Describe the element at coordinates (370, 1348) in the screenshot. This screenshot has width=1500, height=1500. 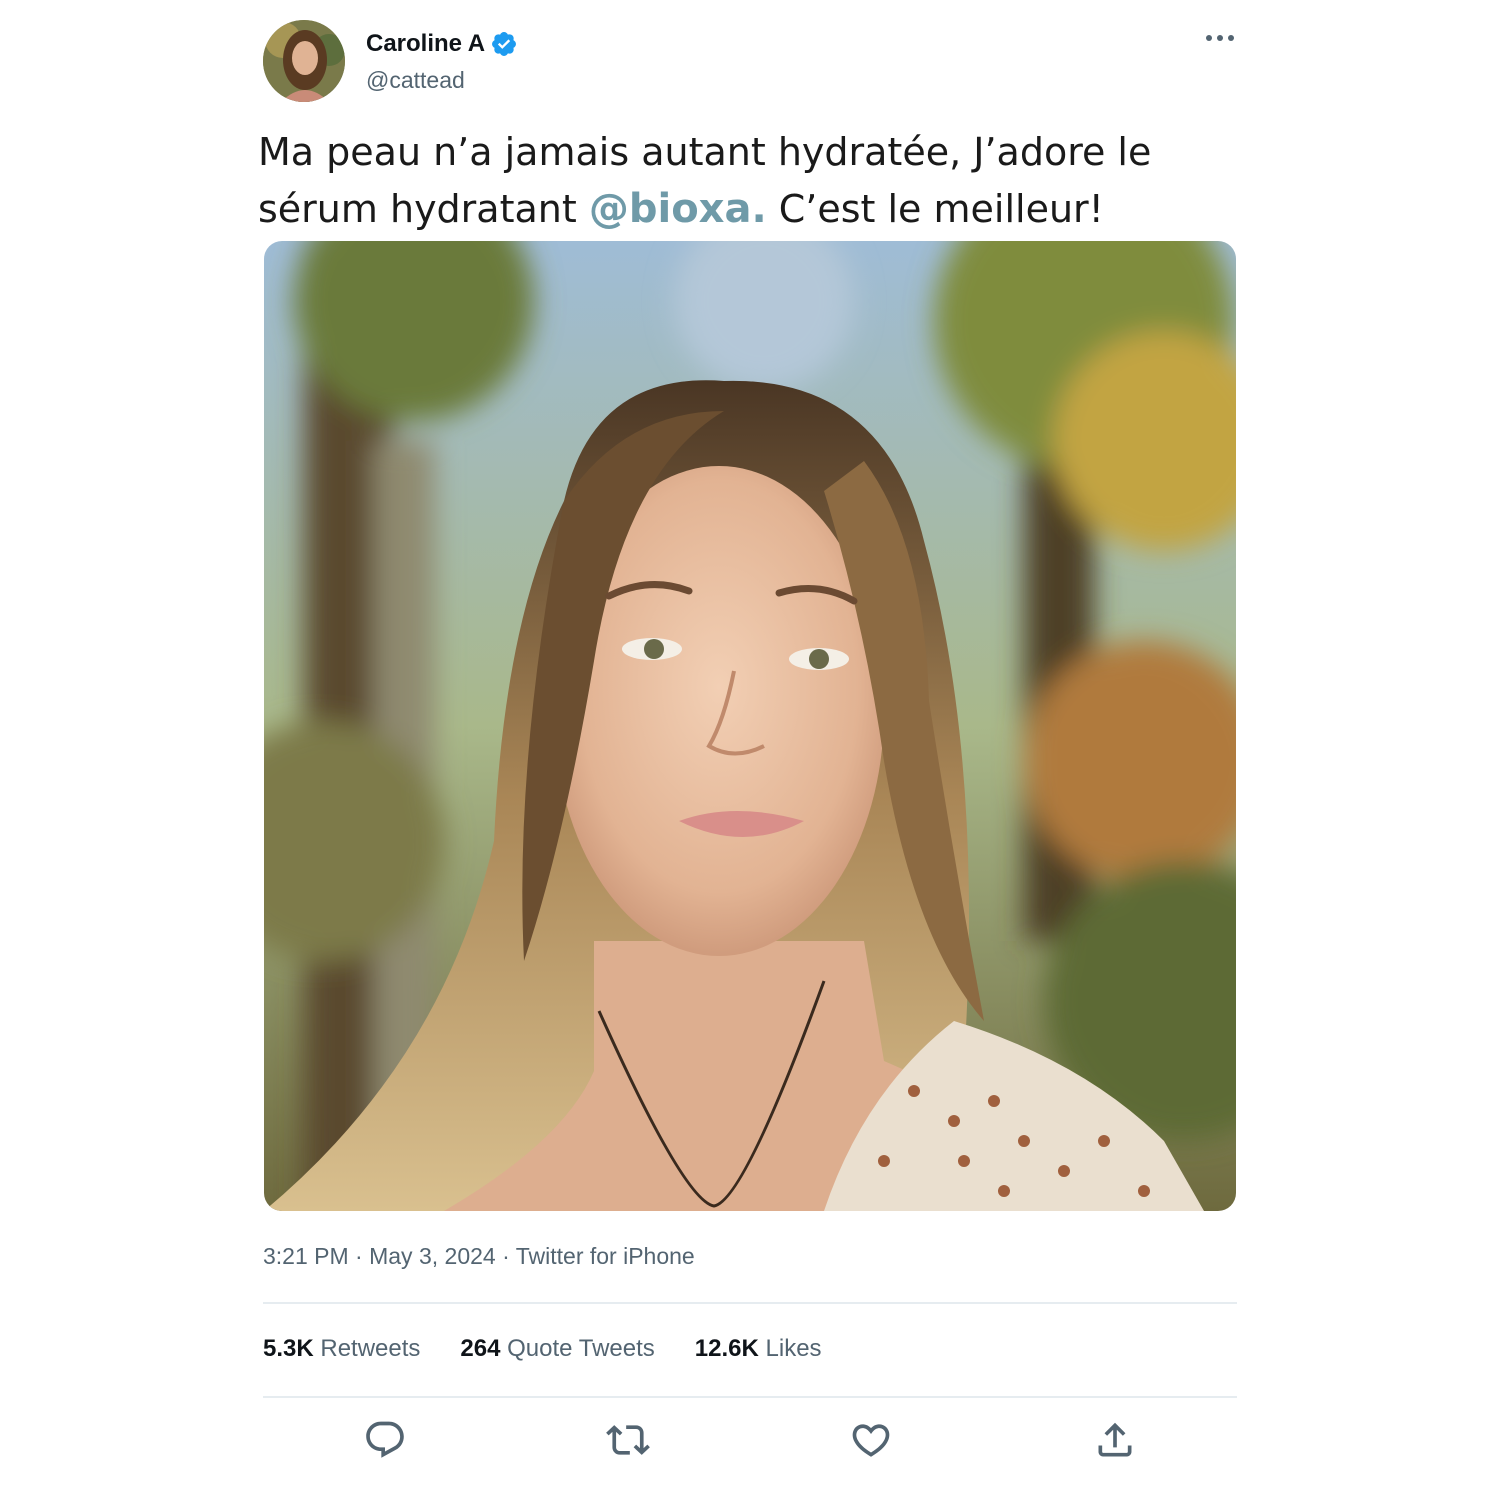
I see `retweets-label: Retweets` at that location.